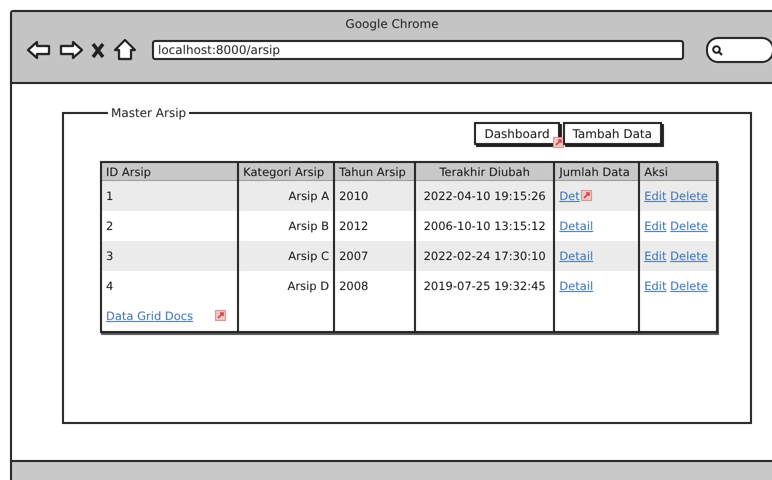  Describe the element at coordinates (484, 171) in the screenshot. I see `column-header: Terakhir Diubah` at that location.